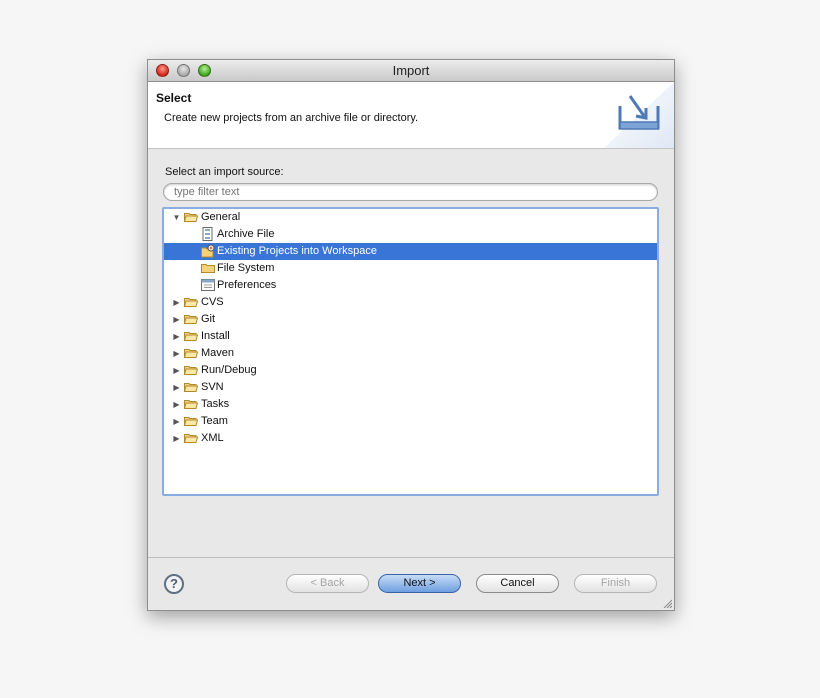  I want to click on tree-item-preferences: Preferences, so click(410, 285).